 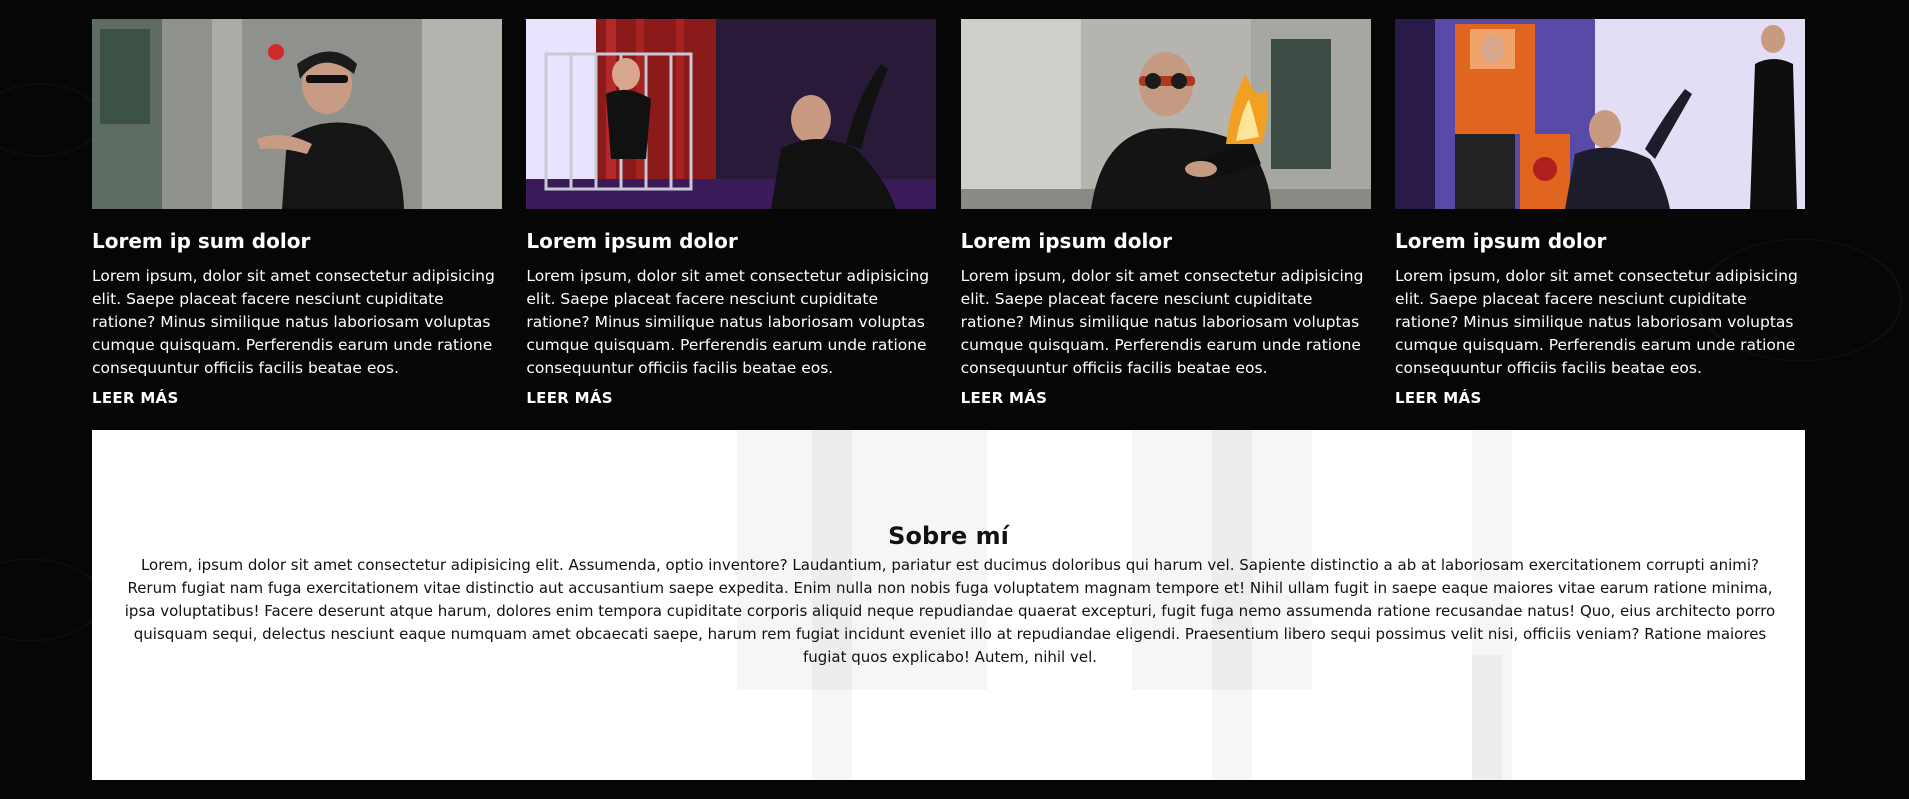 What do you see at coordinates (201, 241) in the screenshot?
I see `card-title: Lorem ip sum dolor` at bounding box center [201, 241].